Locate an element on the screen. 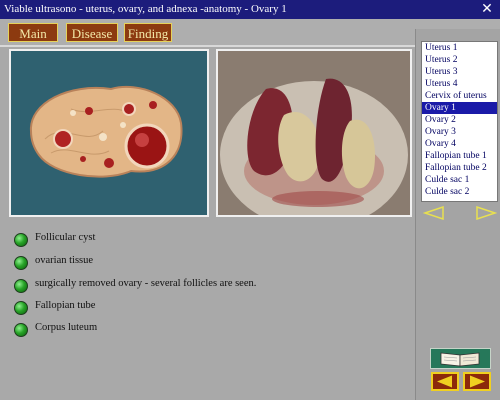 The width and height of the screenshot is (500, 400). triangle-left-icon is located at coordinates (444, 381).